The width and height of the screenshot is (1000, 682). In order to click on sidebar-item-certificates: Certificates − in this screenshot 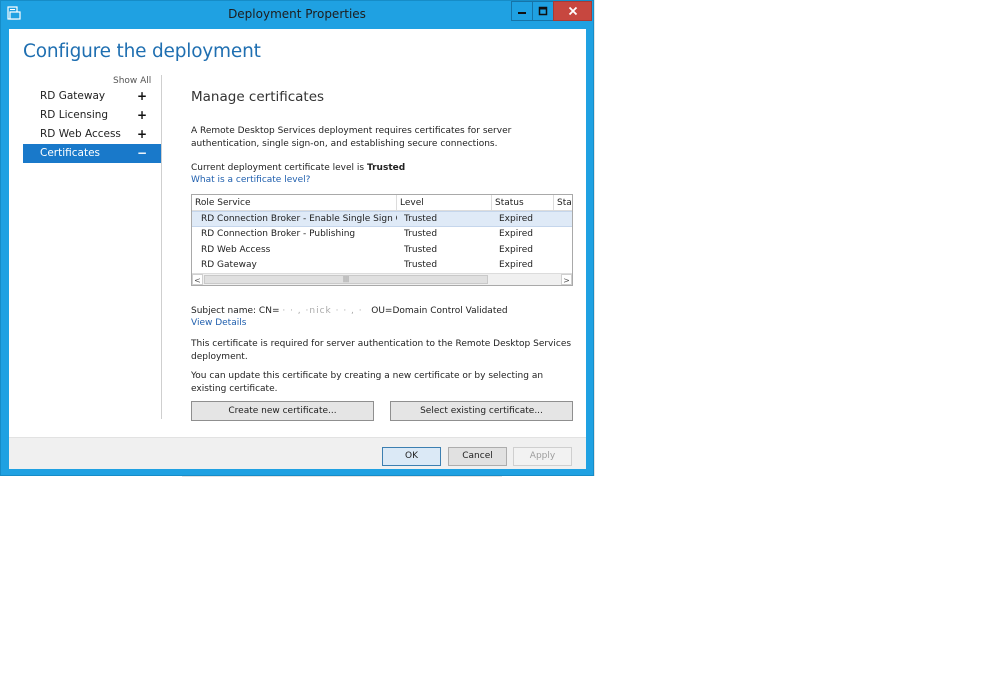, I will do `click(92, 153)`.